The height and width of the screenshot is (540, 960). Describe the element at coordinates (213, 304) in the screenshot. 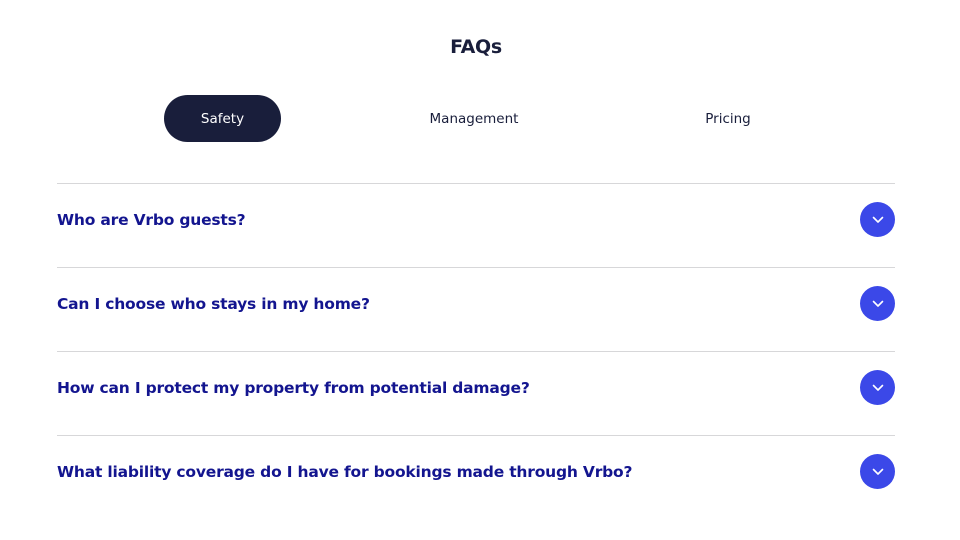

I see `faq-question: Can I choose who stays in my home?` at that location.